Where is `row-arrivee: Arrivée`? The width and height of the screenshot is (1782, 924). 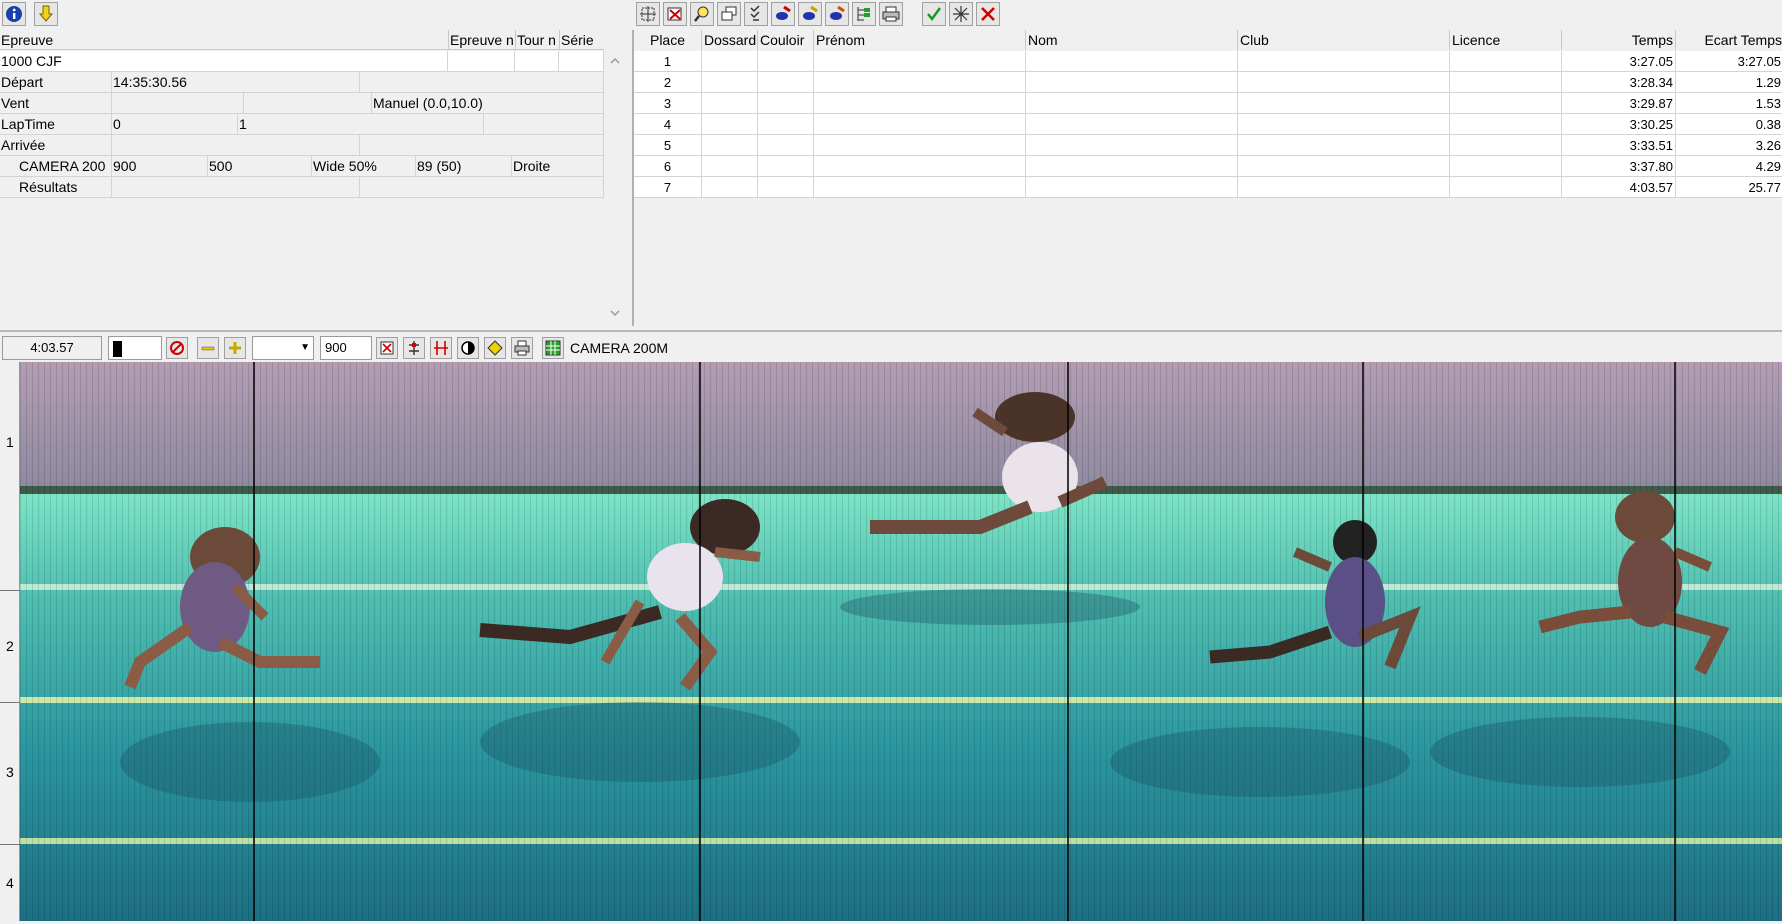 row-arrivee: Arrivée is located at coordinates (302, 145).